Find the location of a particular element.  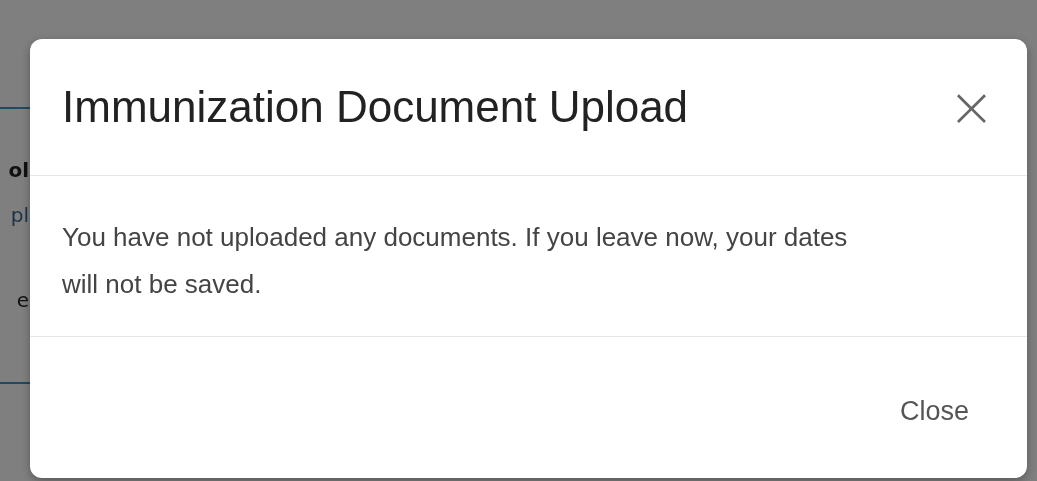

dialog-message: You have not uploaded any documents. If you leave now, your dates will not be saved. is located at coordinates (455, 261).